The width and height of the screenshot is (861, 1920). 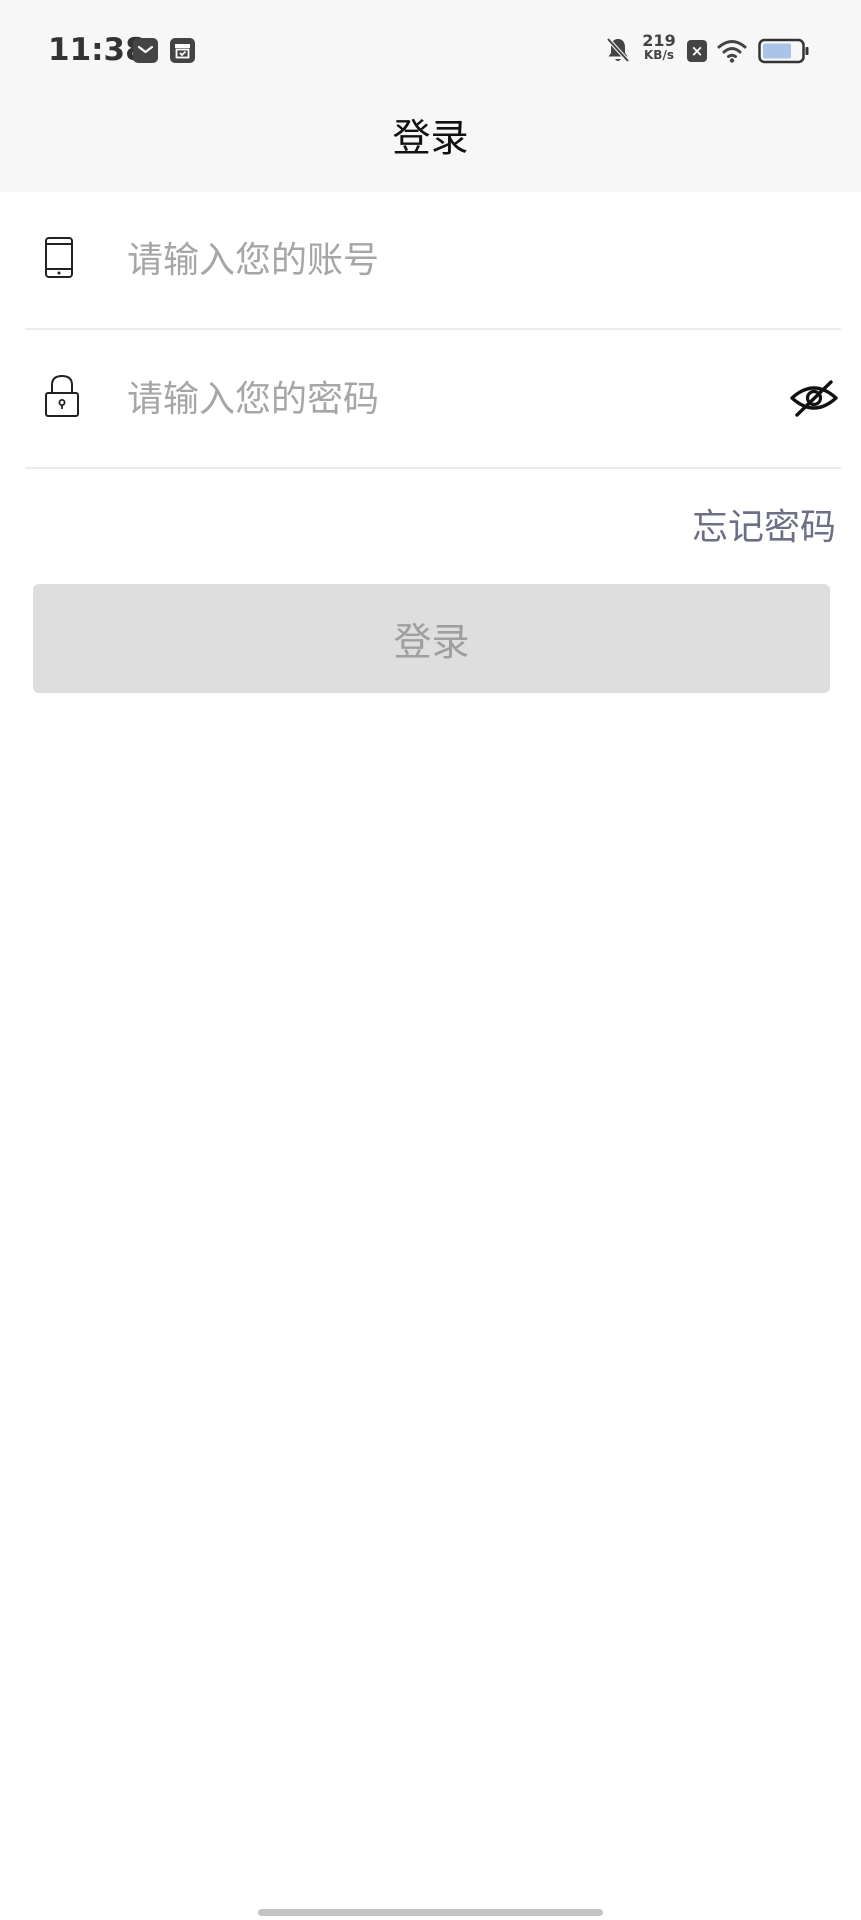 I want to click on login-button: 登录, so click(x=431, y=638).